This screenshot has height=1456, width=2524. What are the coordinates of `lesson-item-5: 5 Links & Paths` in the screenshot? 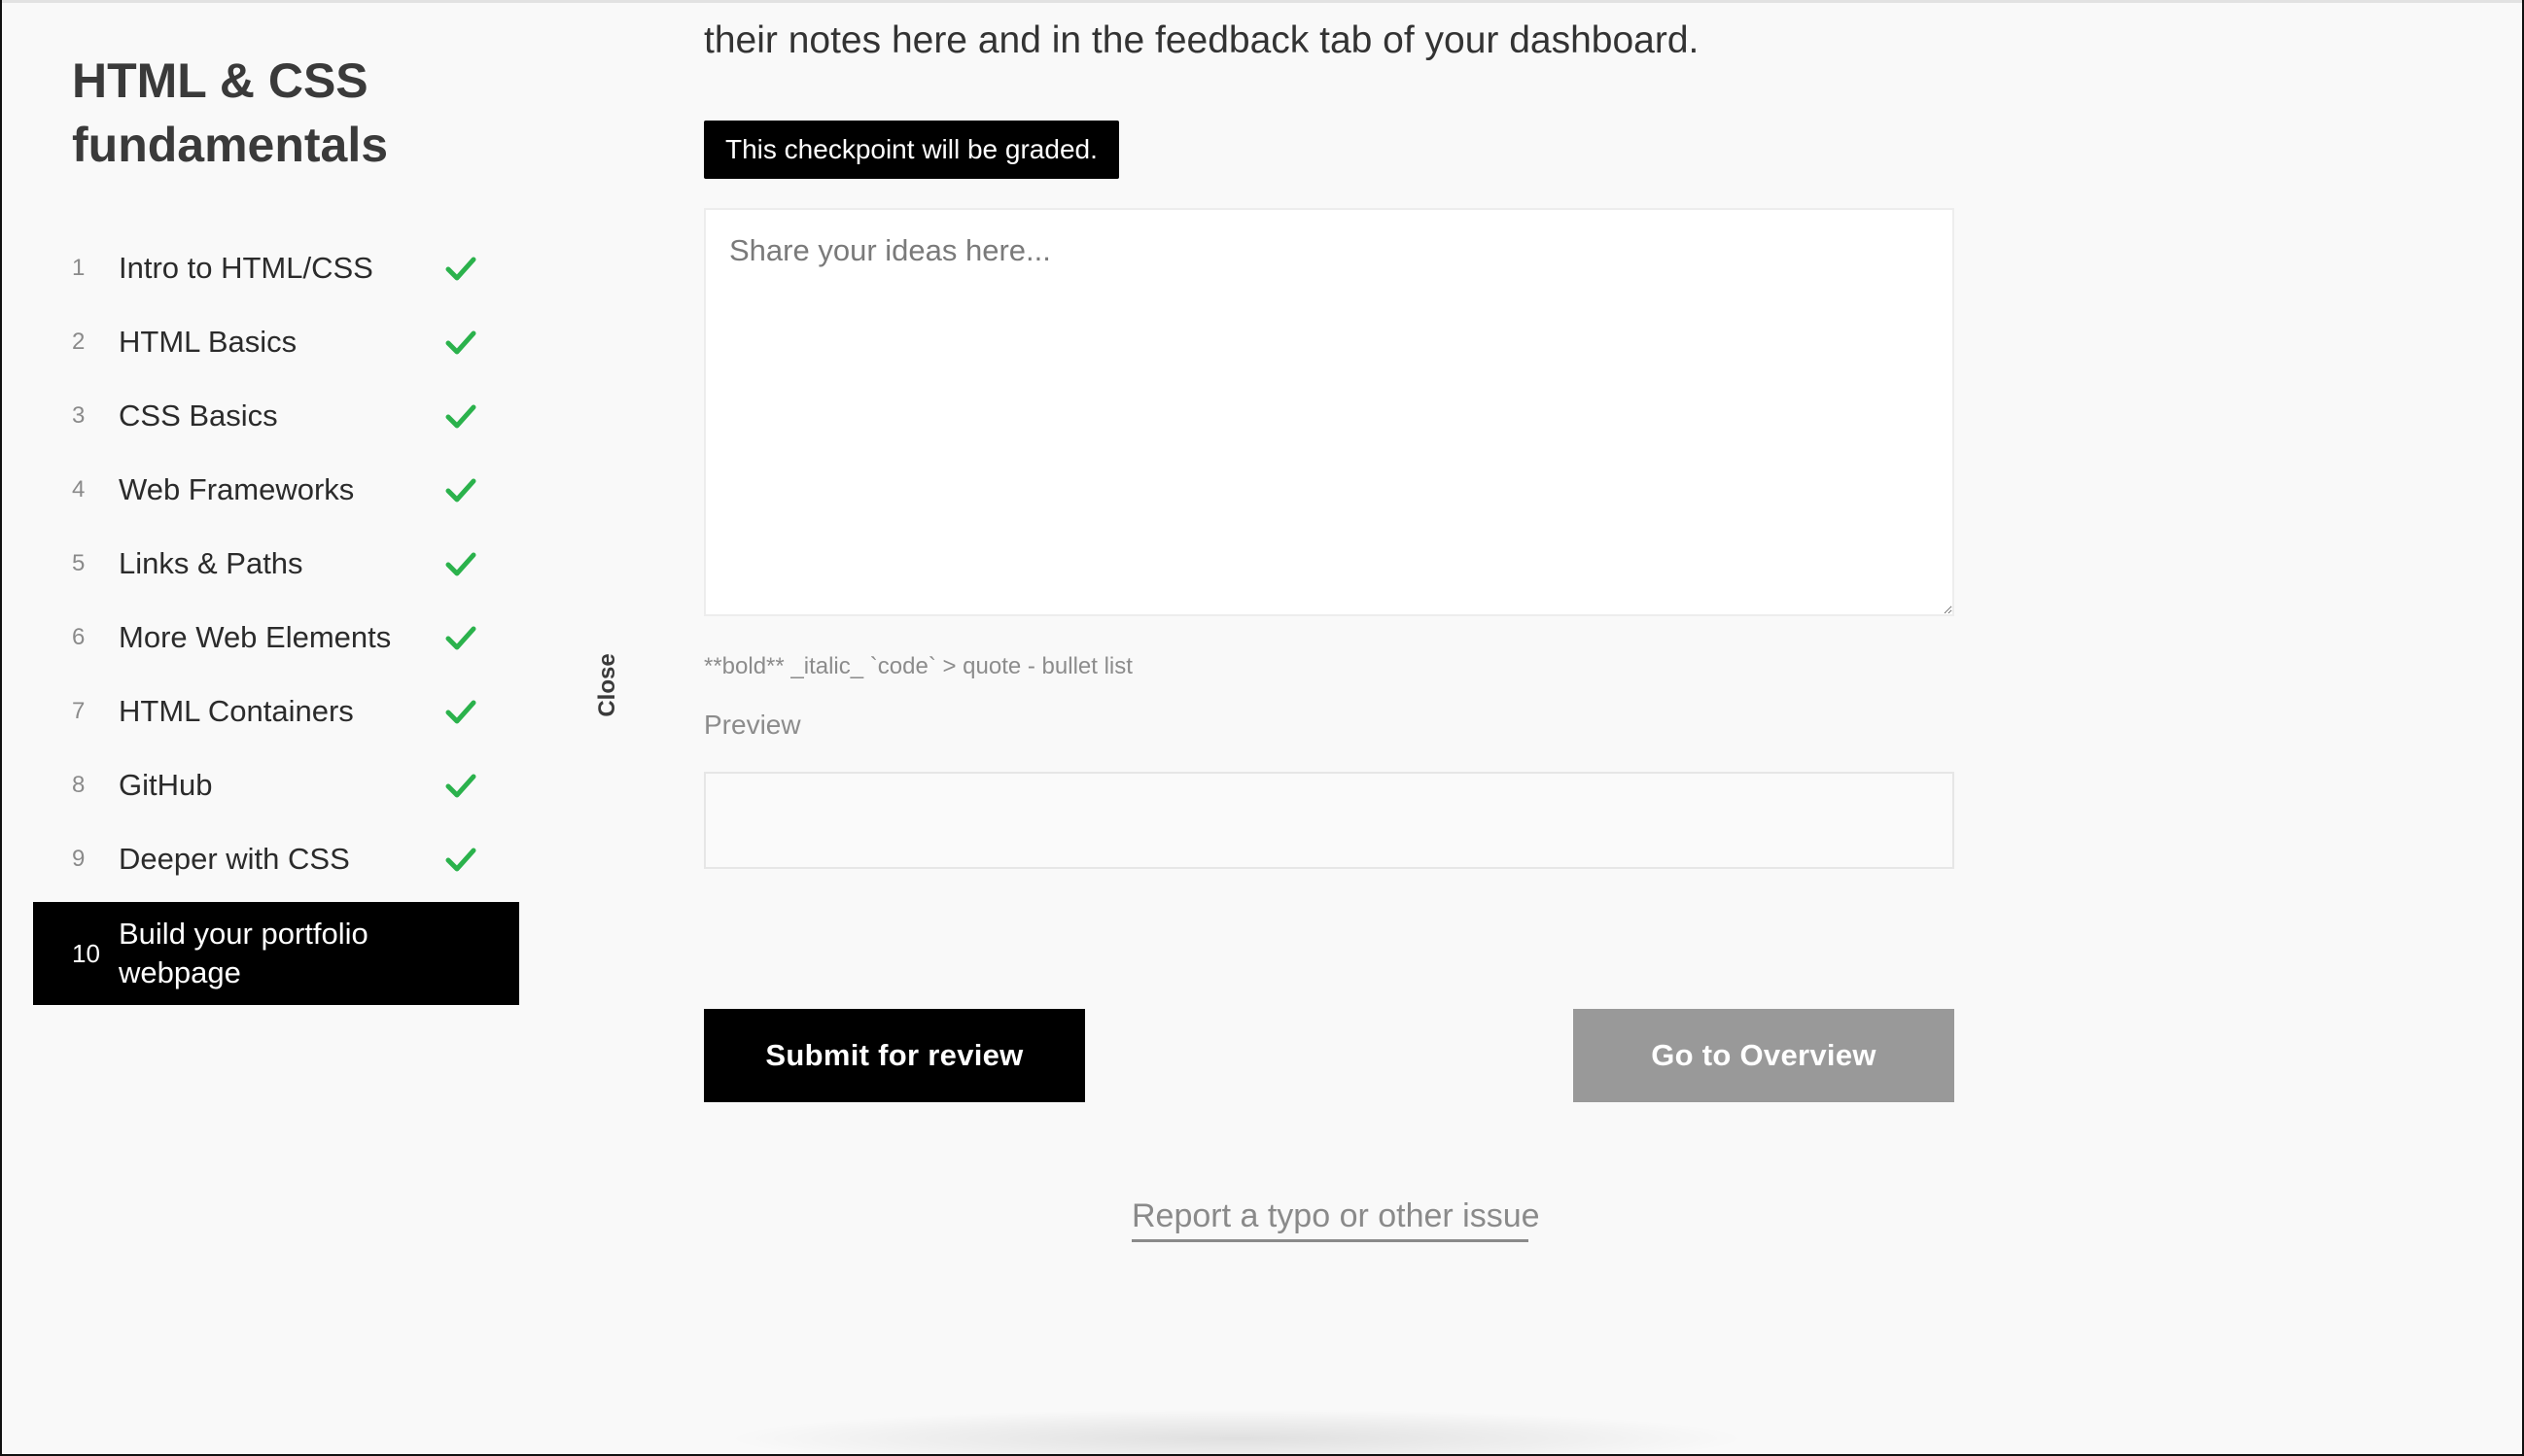 It's located at (276, 564).